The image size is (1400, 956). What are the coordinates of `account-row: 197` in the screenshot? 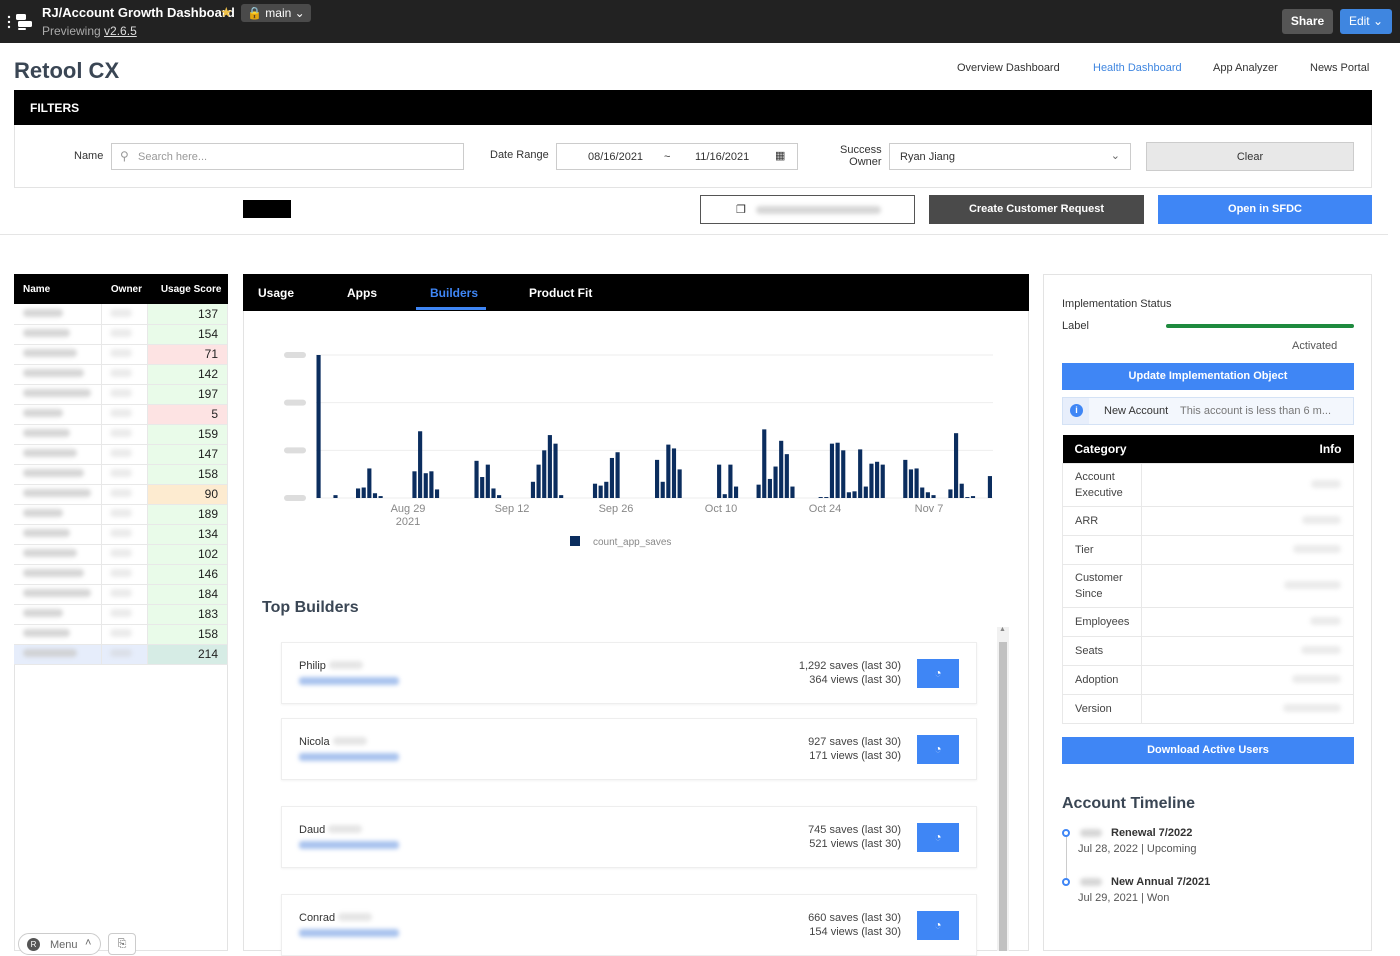 It's located at (121, 394).